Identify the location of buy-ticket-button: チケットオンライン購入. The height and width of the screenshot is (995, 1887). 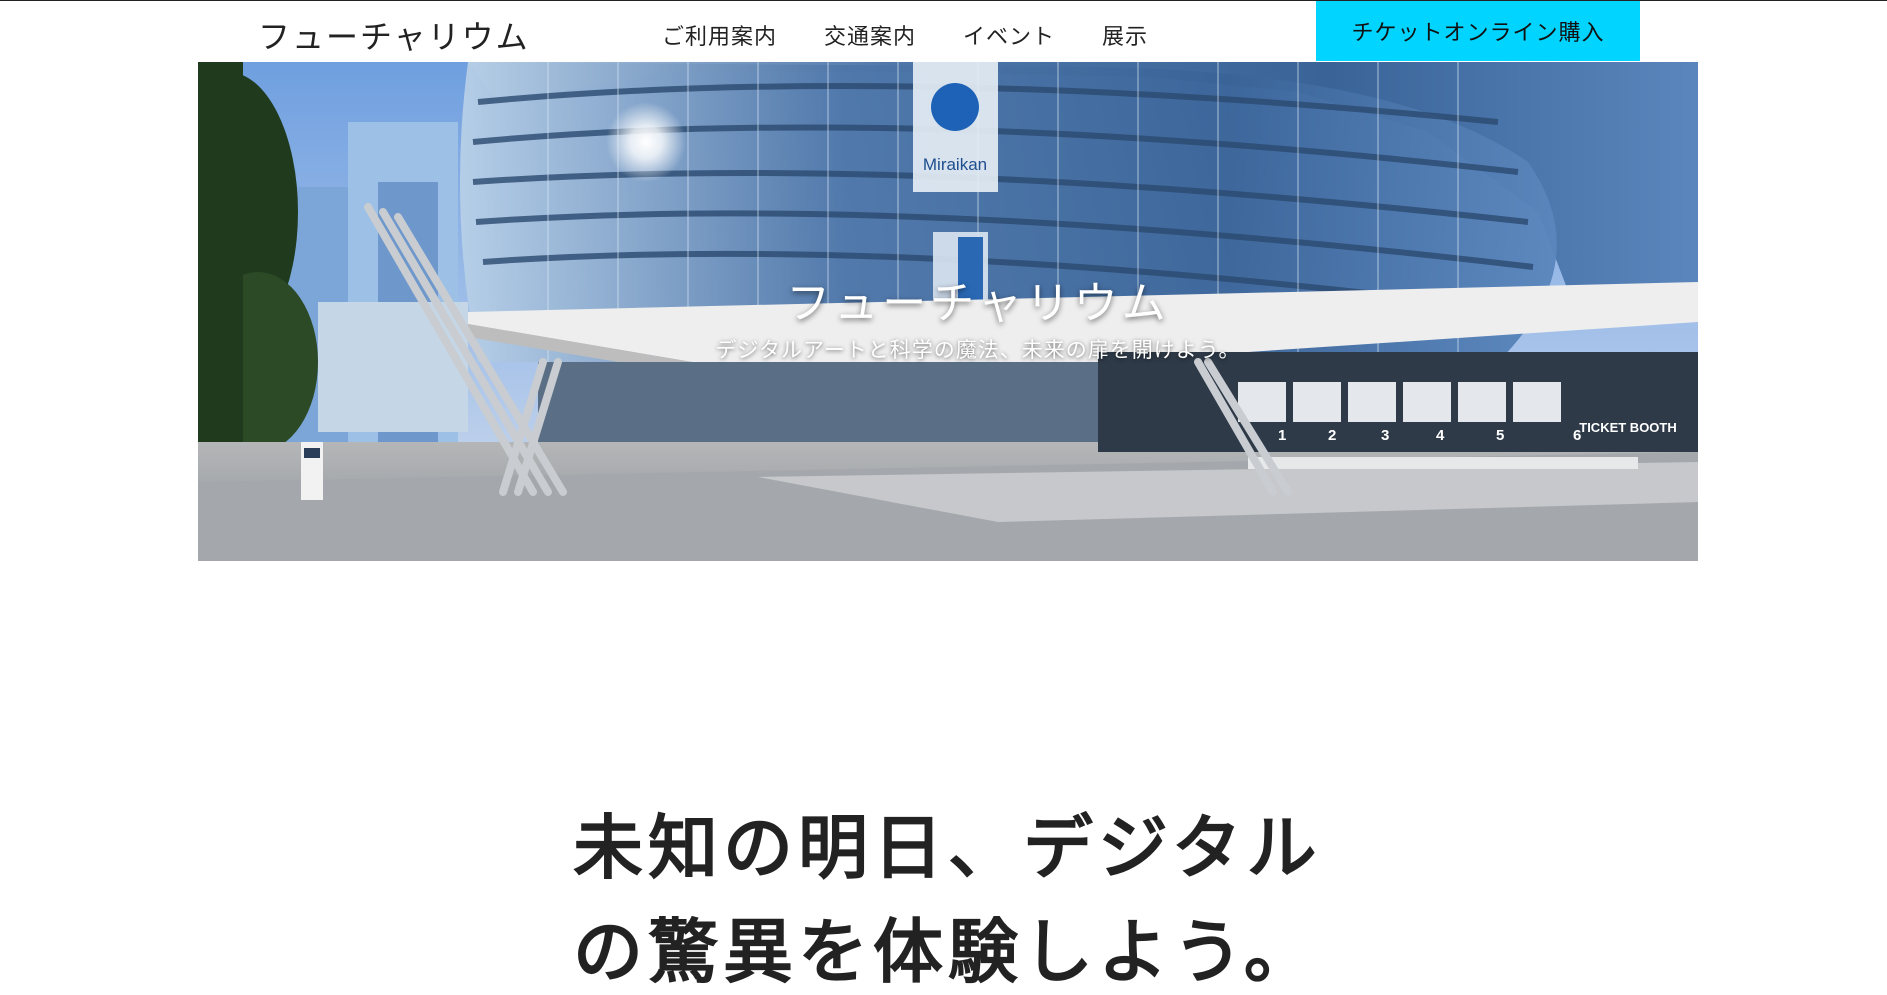
(1478, 31).